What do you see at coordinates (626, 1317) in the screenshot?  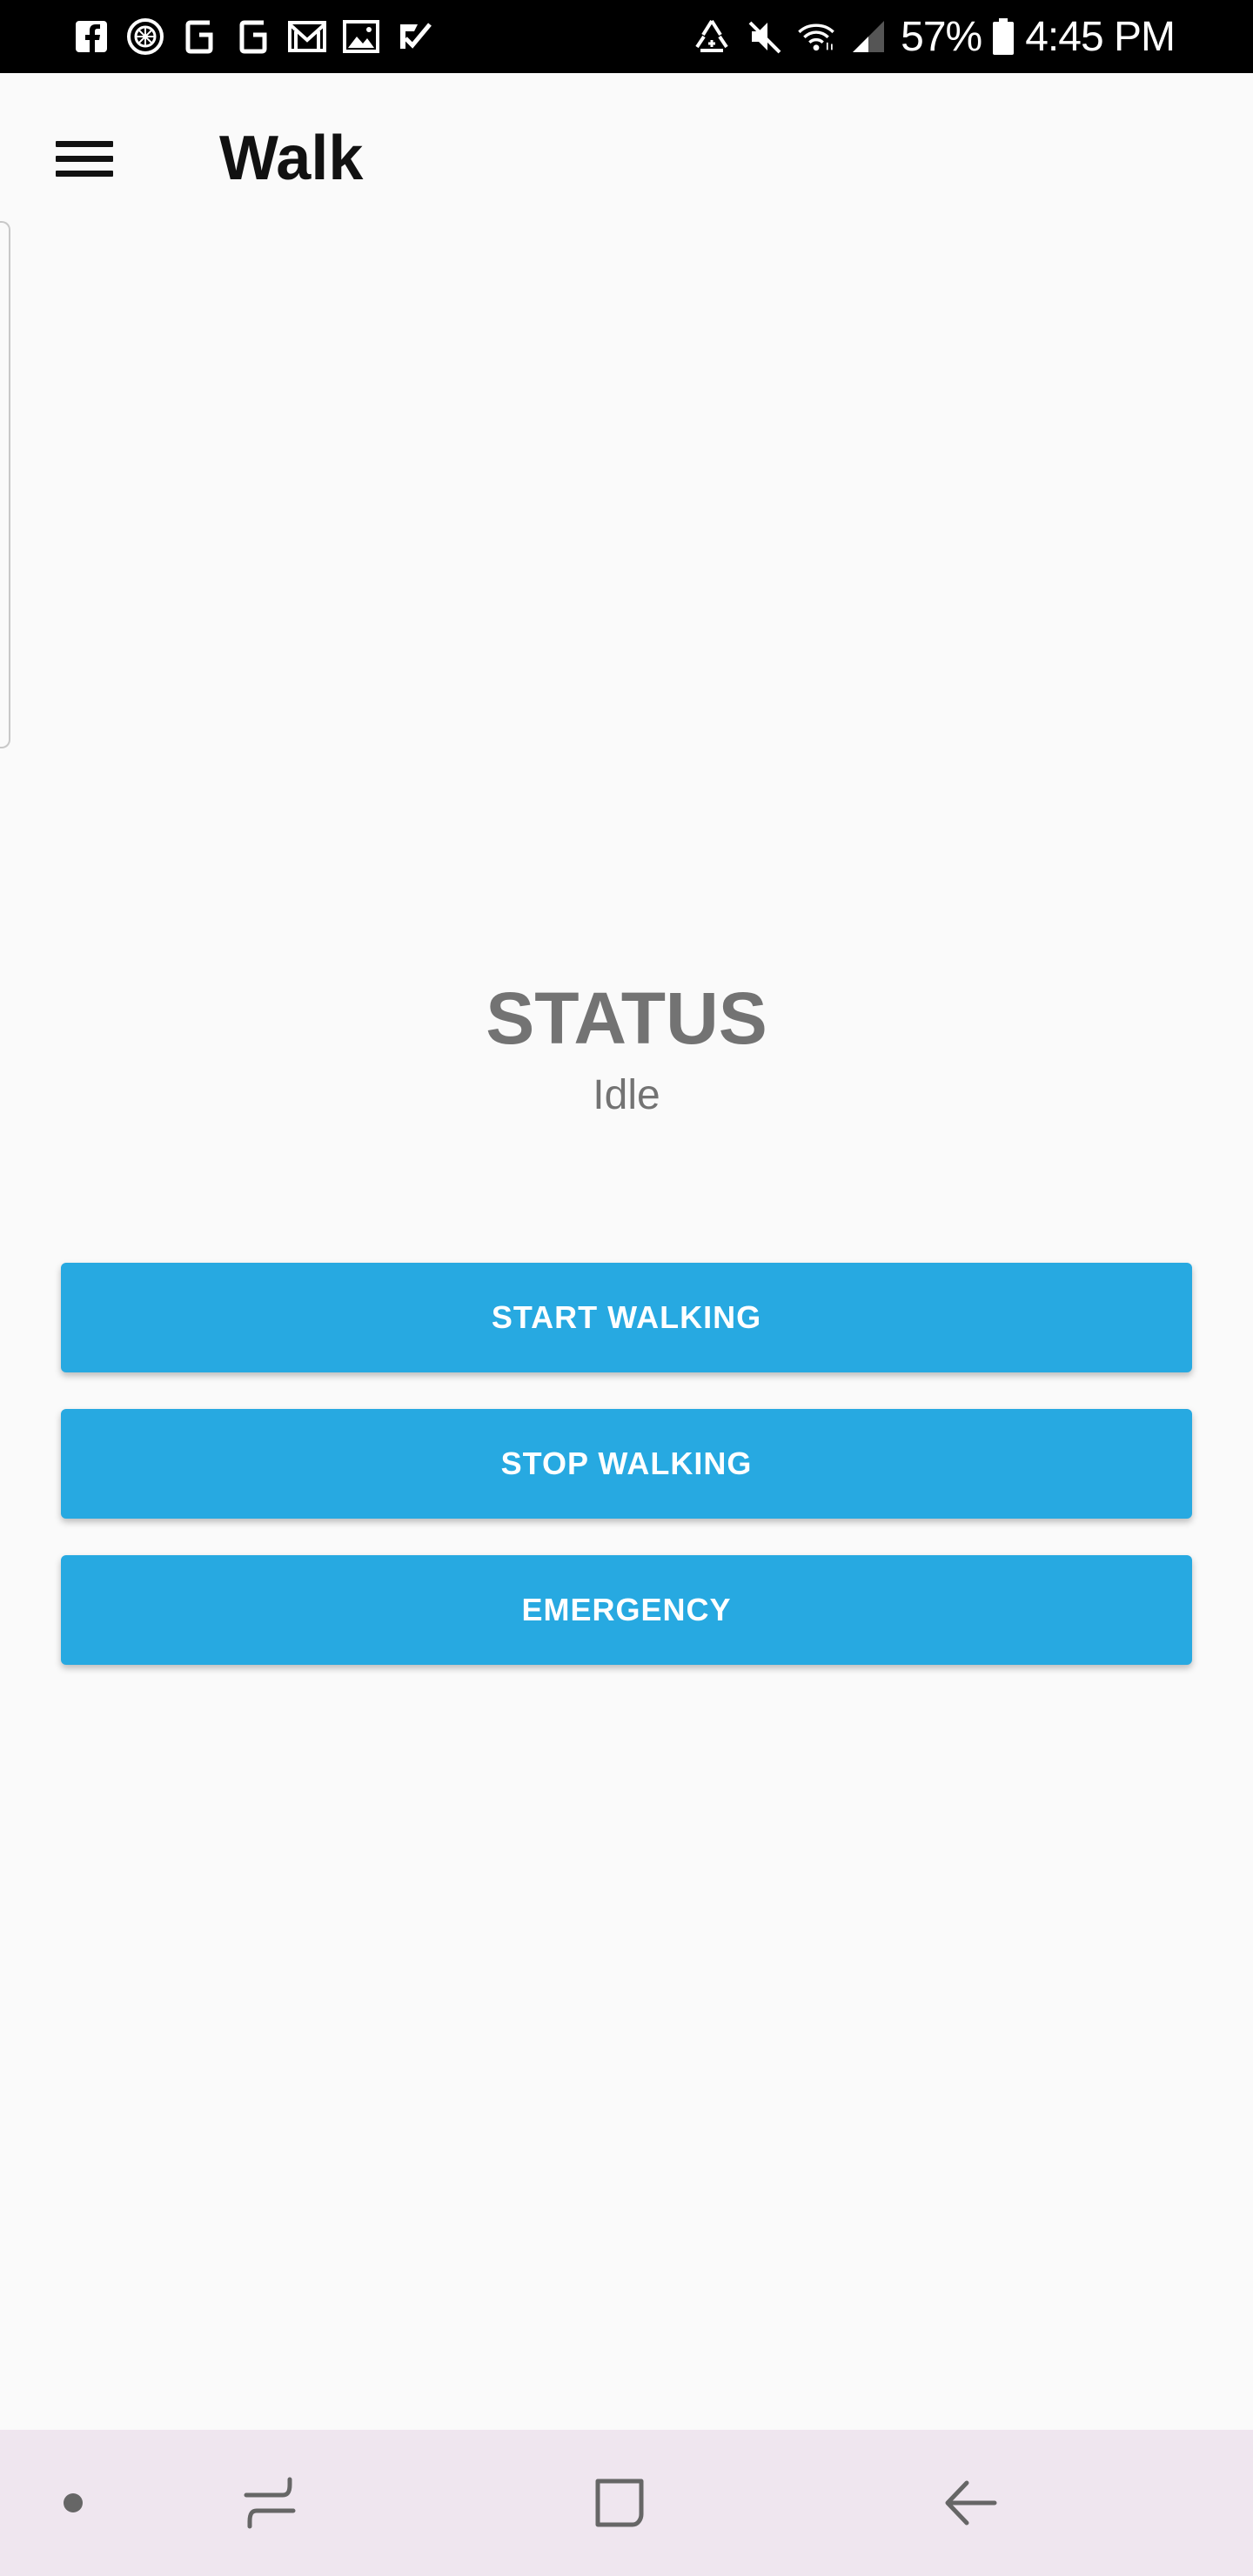 I see `start-walking-button: START WALKING` at bounding box center [626, 1317].